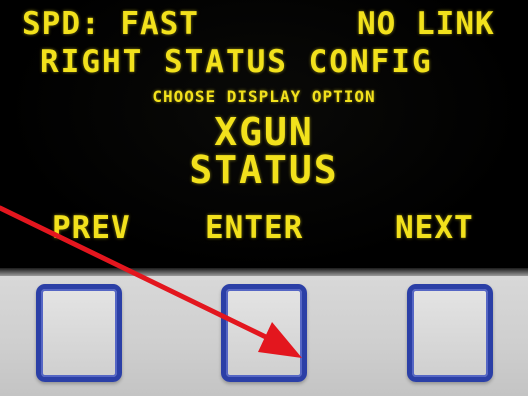 This screenshot has height=396, width=528. What do you see at coordinates (450, 333) in the screenshot?
I see `next-button` at bounding box center [450, 333].